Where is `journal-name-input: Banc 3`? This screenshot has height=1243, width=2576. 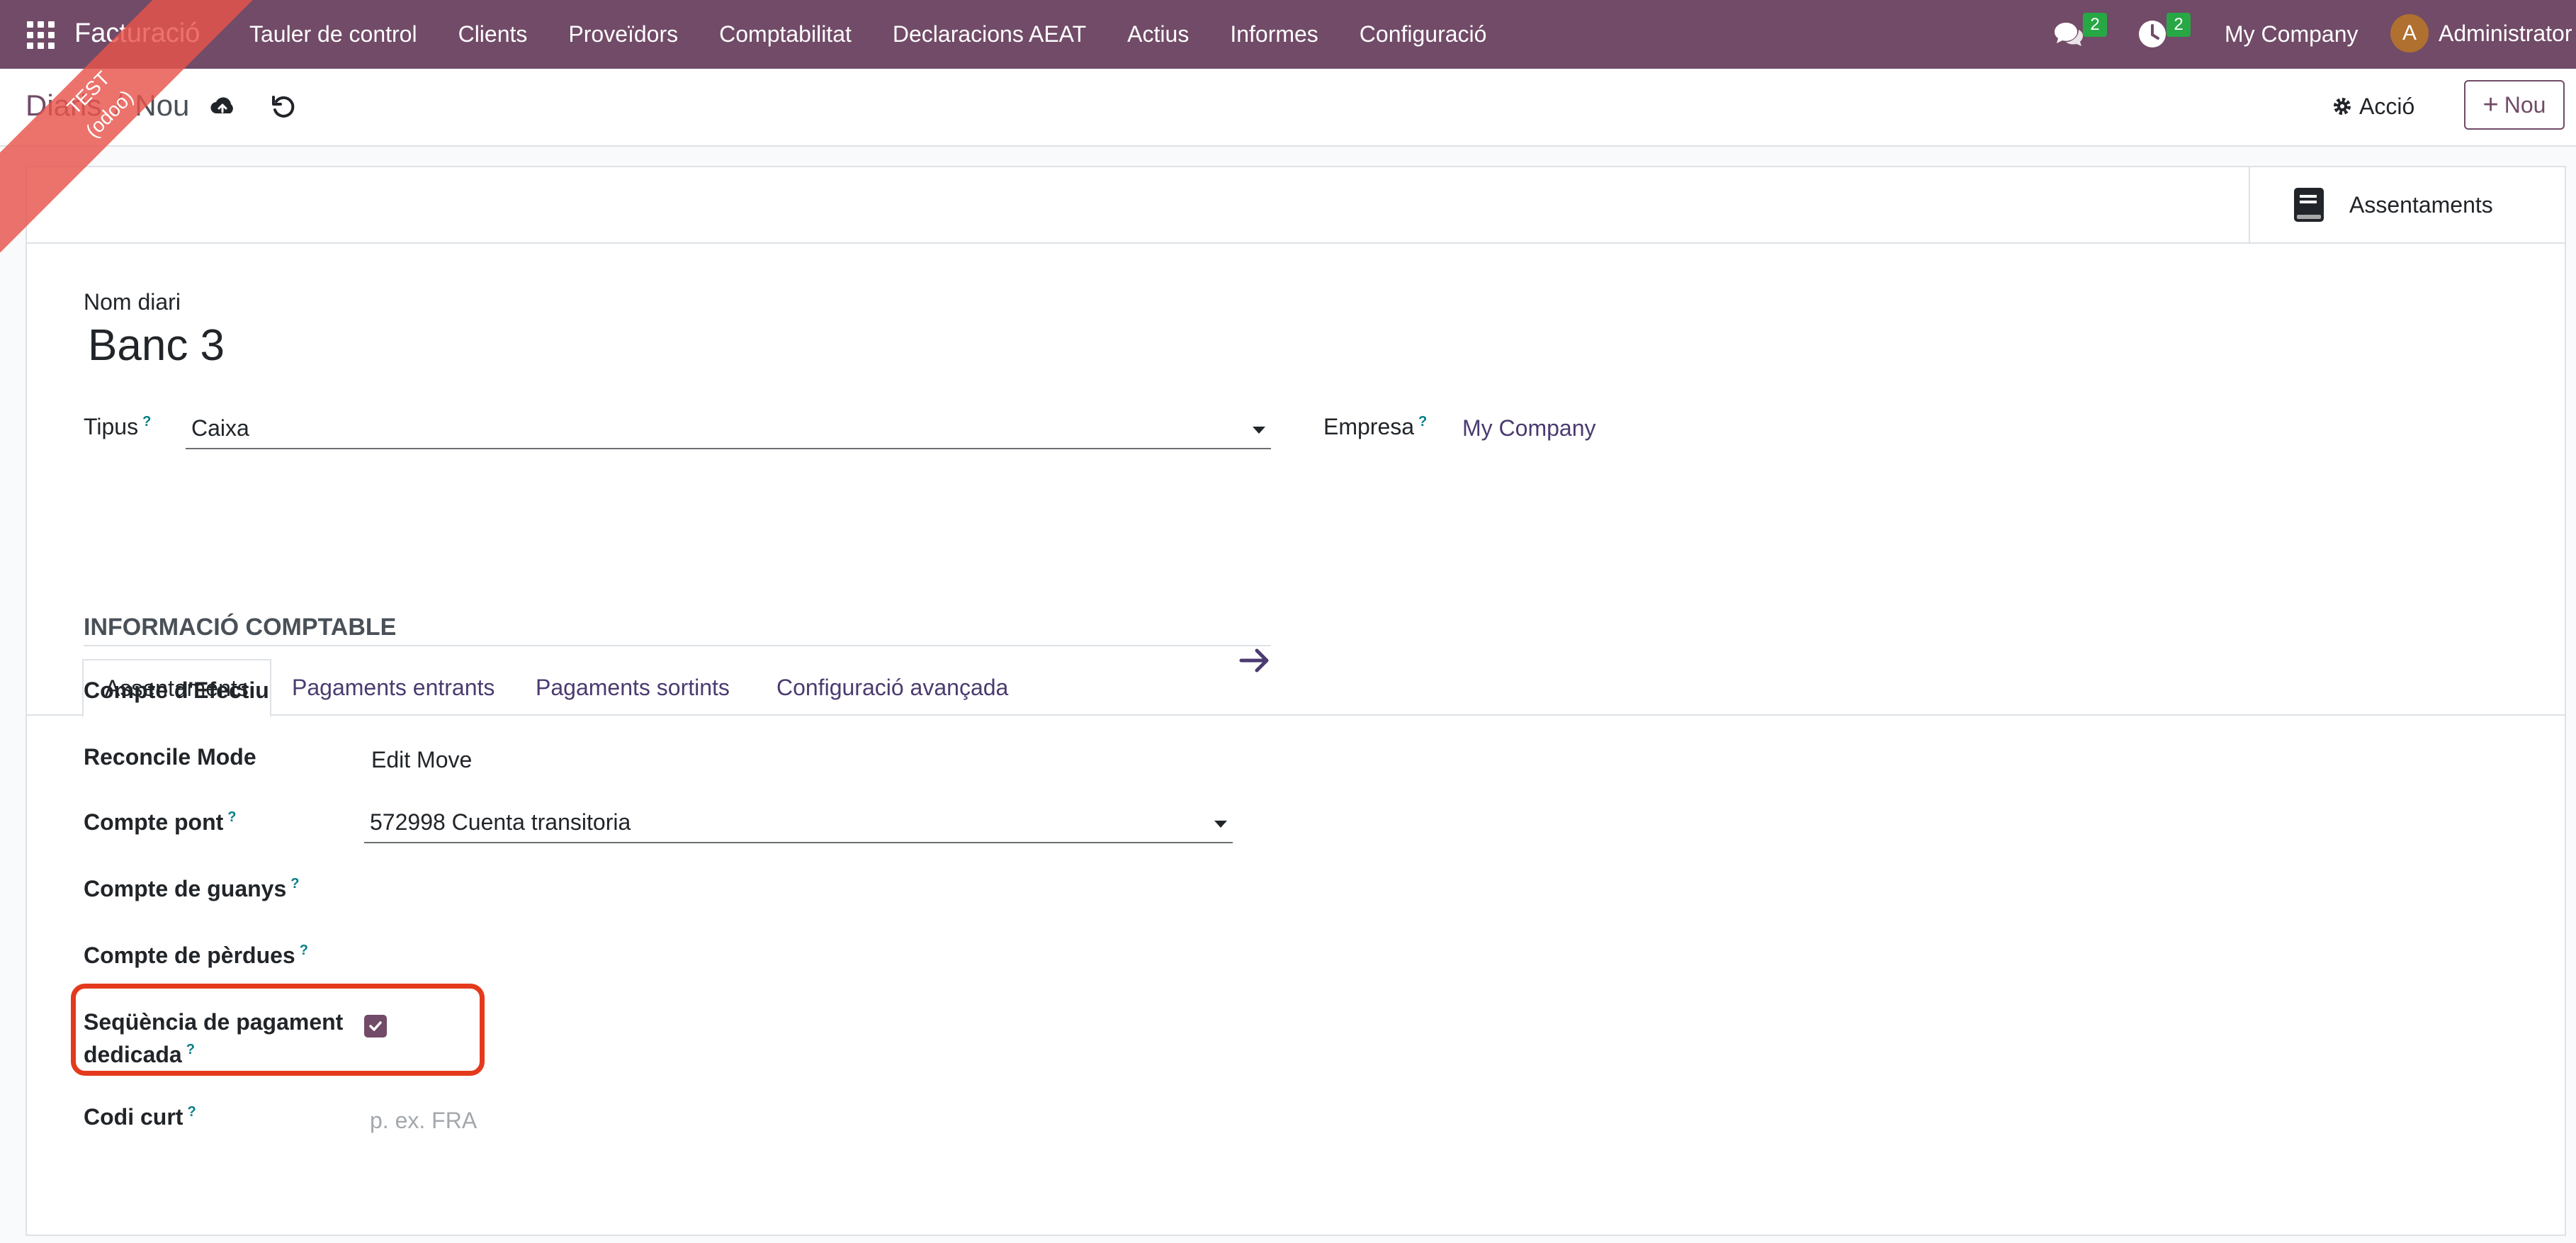
journal-name-input: Banc 3 is located at coordinates (156, 345).